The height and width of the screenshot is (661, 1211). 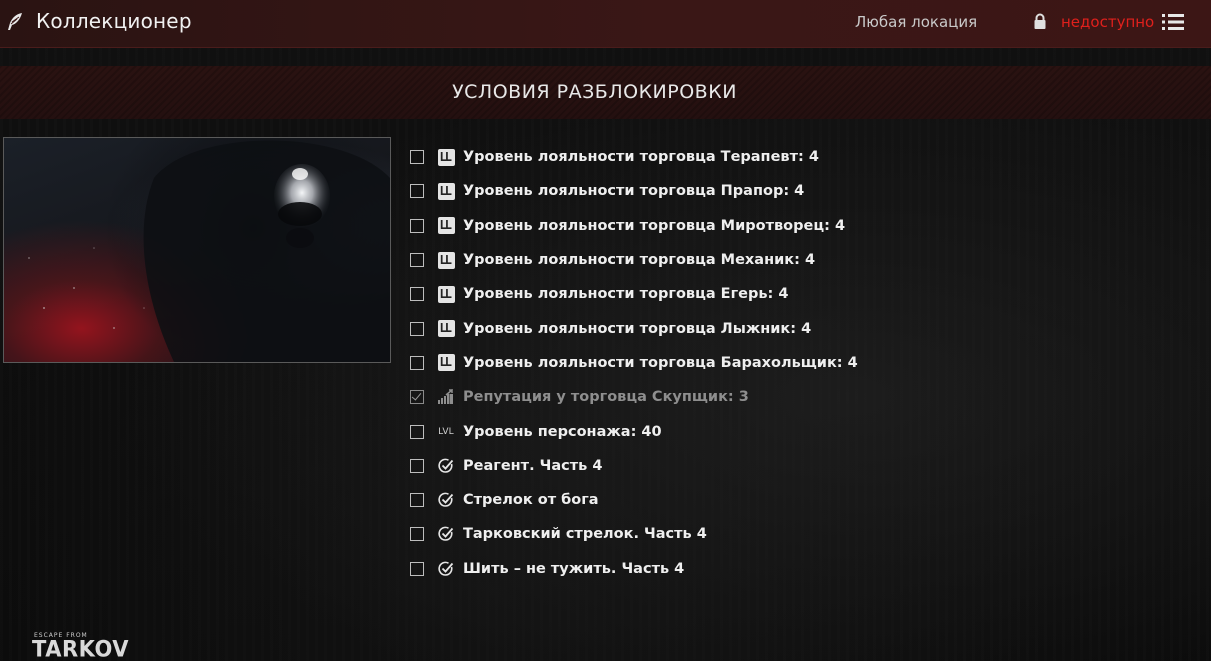 I want to click on requirement-quest-tarkov-shooter: Тарковский стрелок. Часть 4, so click(x=800, y=534).